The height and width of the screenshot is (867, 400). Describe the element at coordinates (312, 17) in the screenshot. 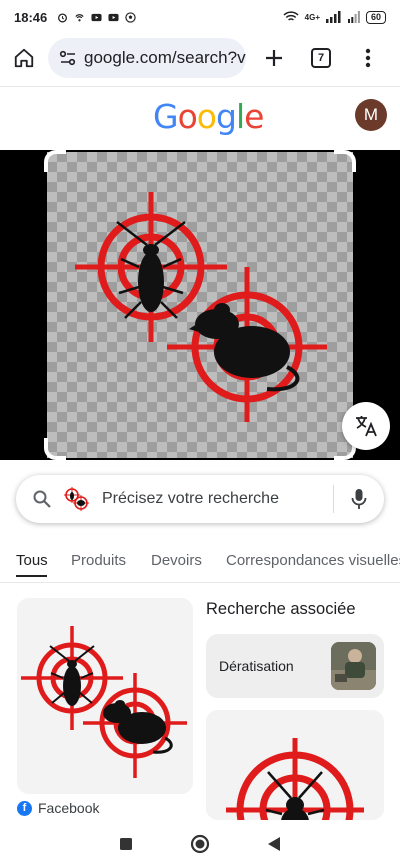

I see `network-type: 4G+` at that location.